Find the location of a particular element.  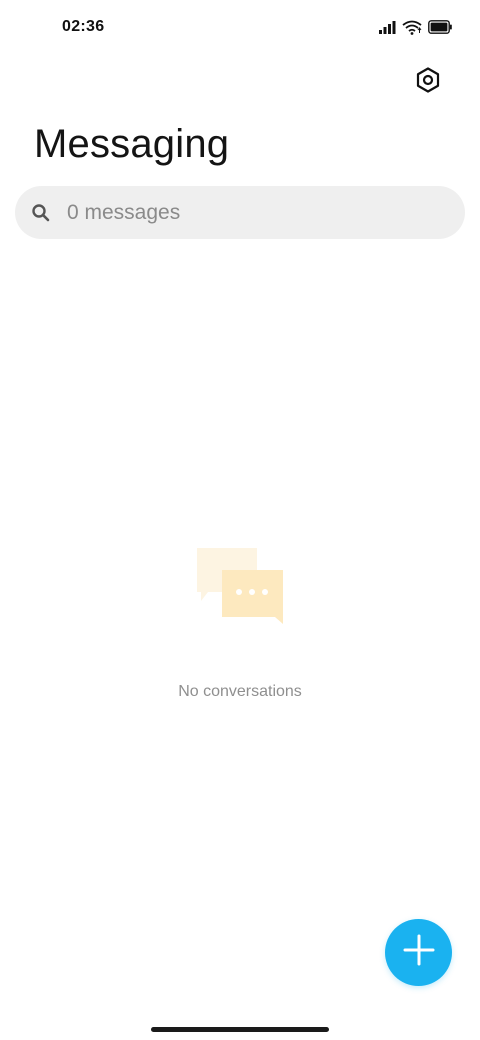

status-time: 02:36 is located at coordinates (83, 26).